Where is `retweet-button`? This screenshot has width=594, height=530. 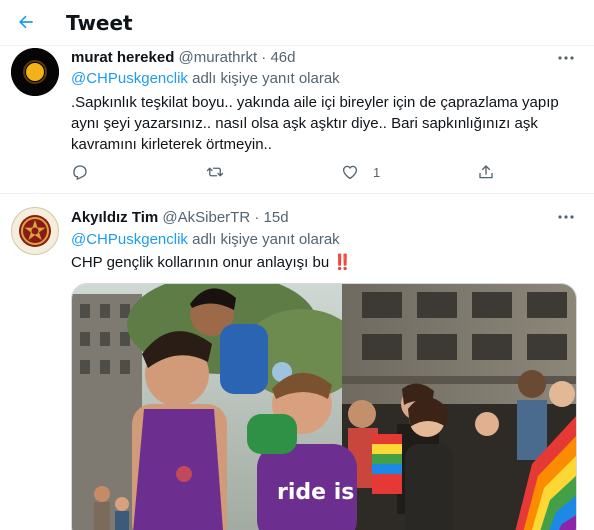 retweet-button is located at coordinates (215, 172).